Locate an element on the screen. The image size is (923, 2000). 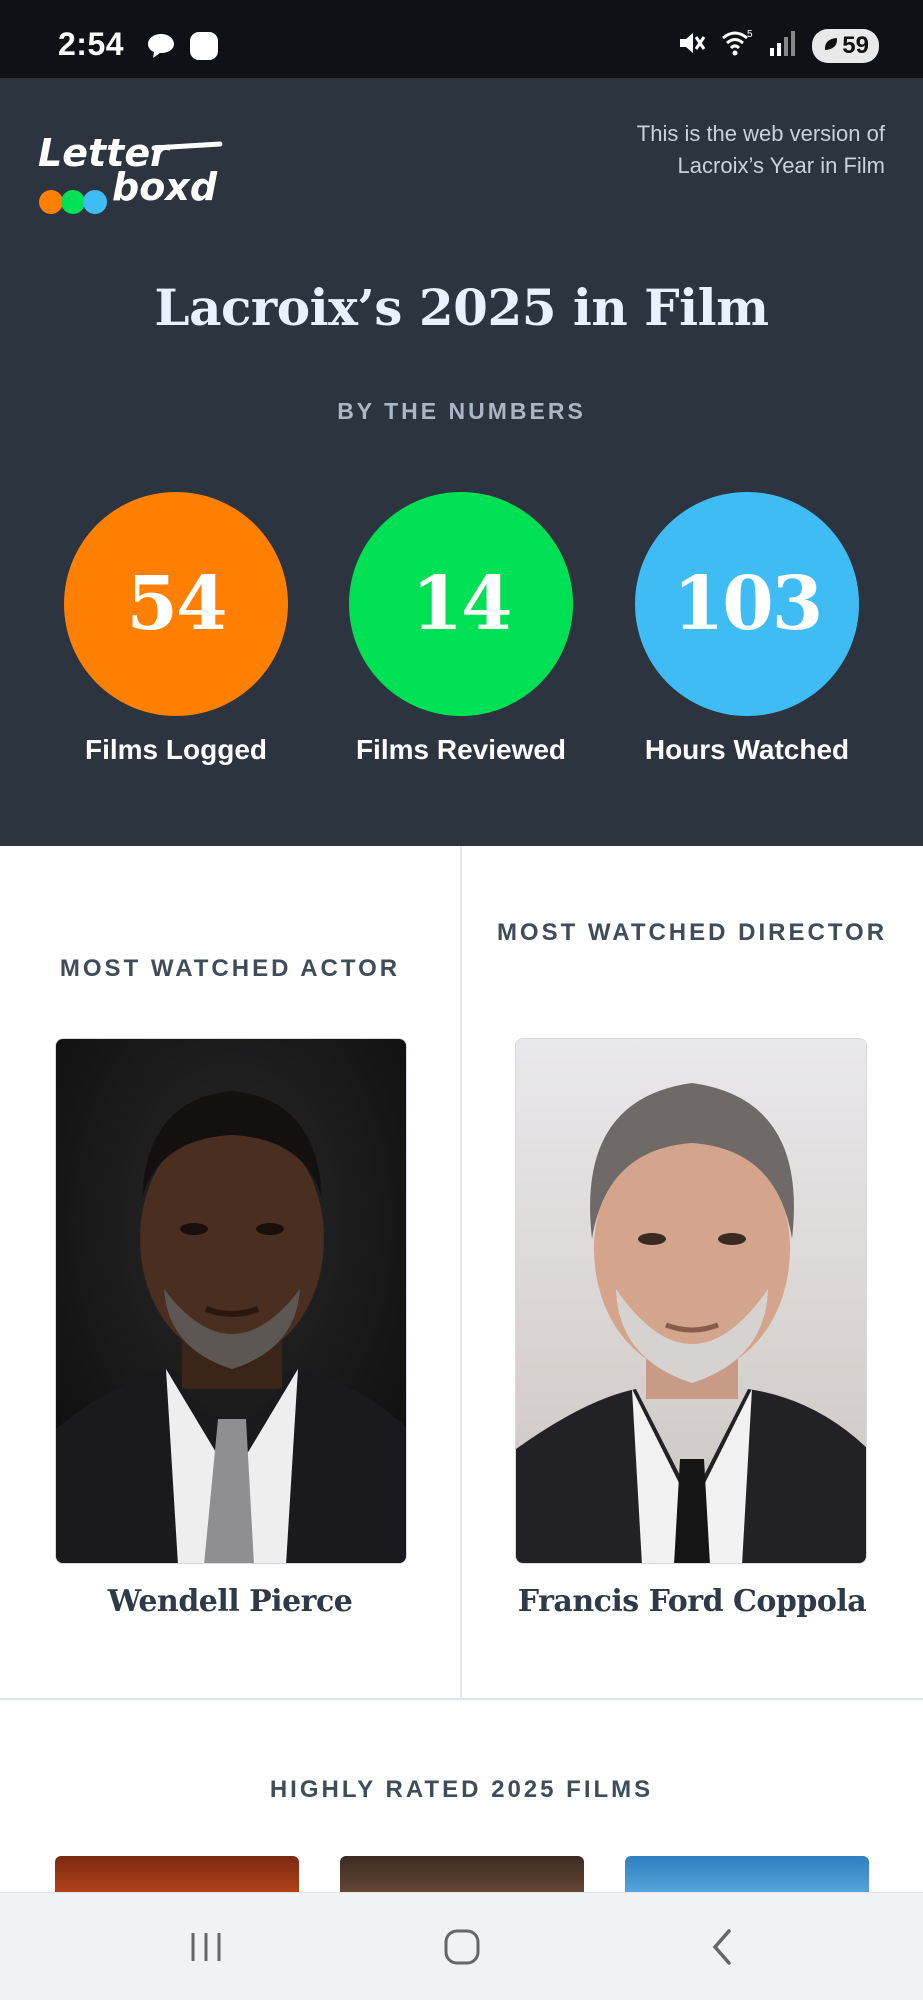
logo-text-line2: boxd is located at coordinates (165, 187).